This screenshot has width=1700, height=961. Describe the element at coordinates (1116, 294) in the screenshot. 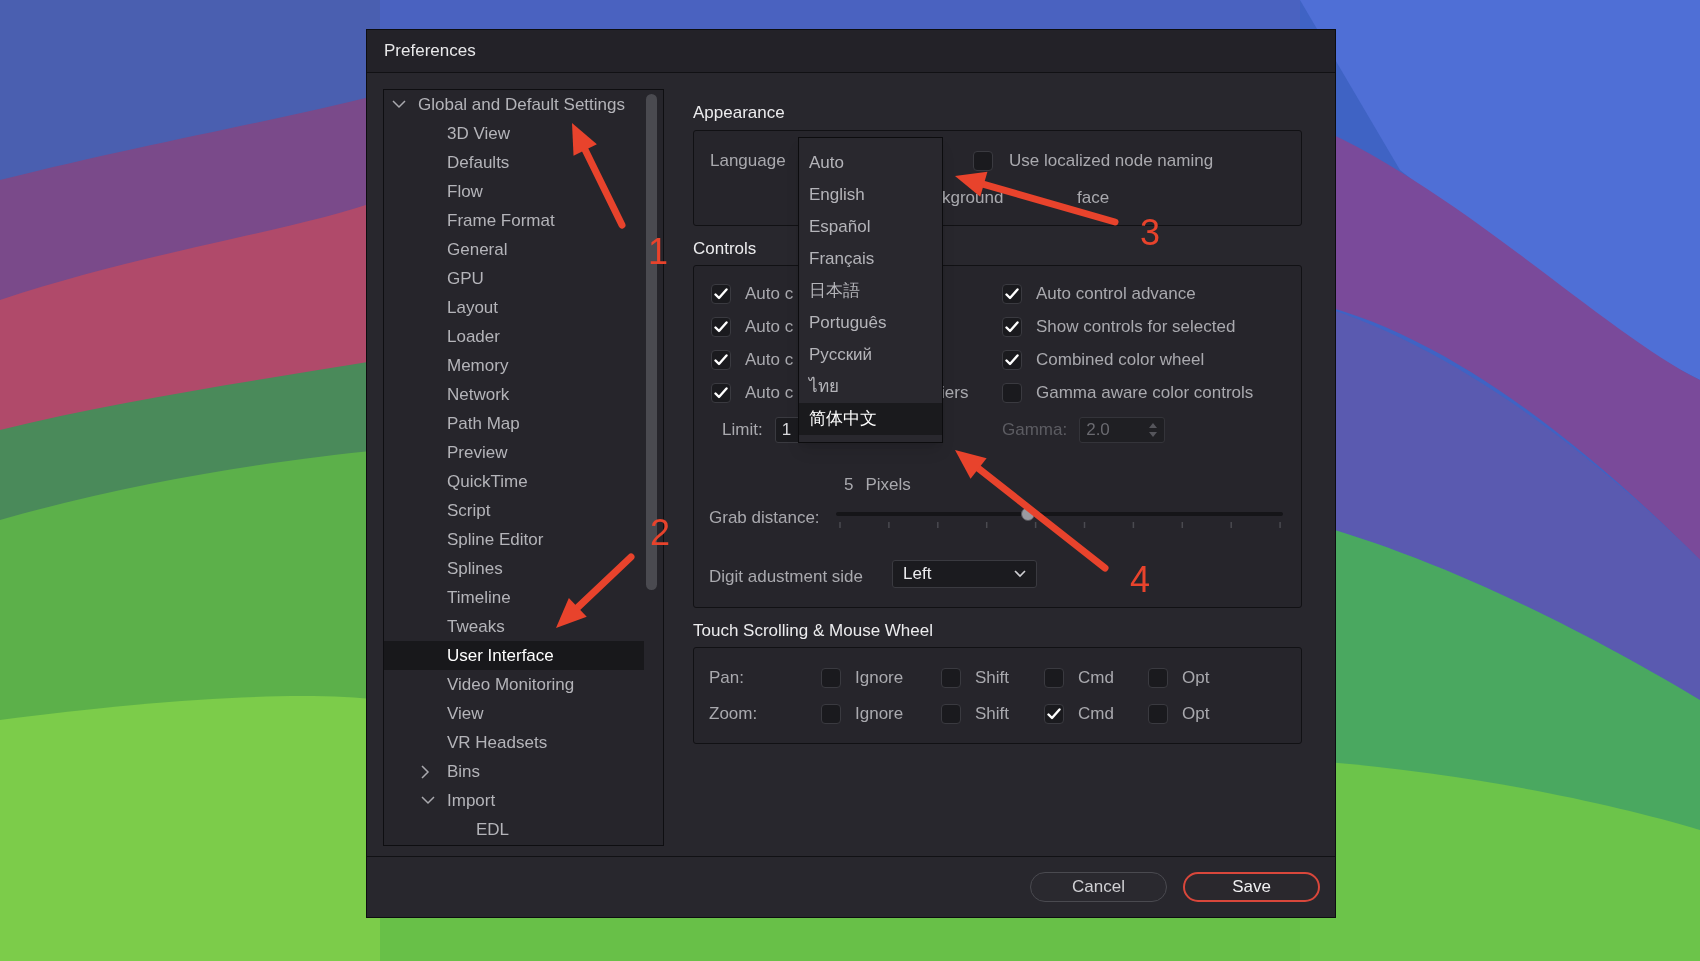

I see `checkbox-label: Auto control advance` at that location.